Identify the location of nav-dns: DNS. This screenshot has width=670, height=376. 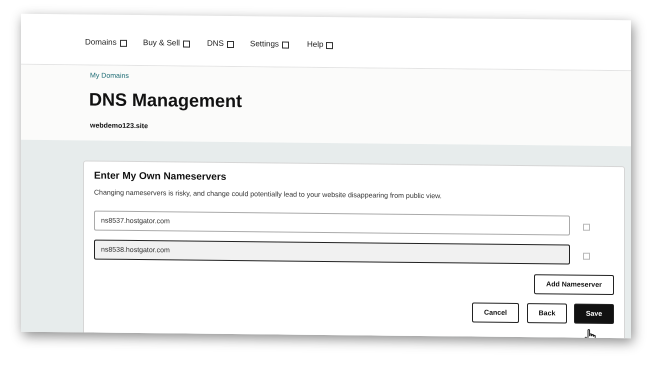
(220, 43).